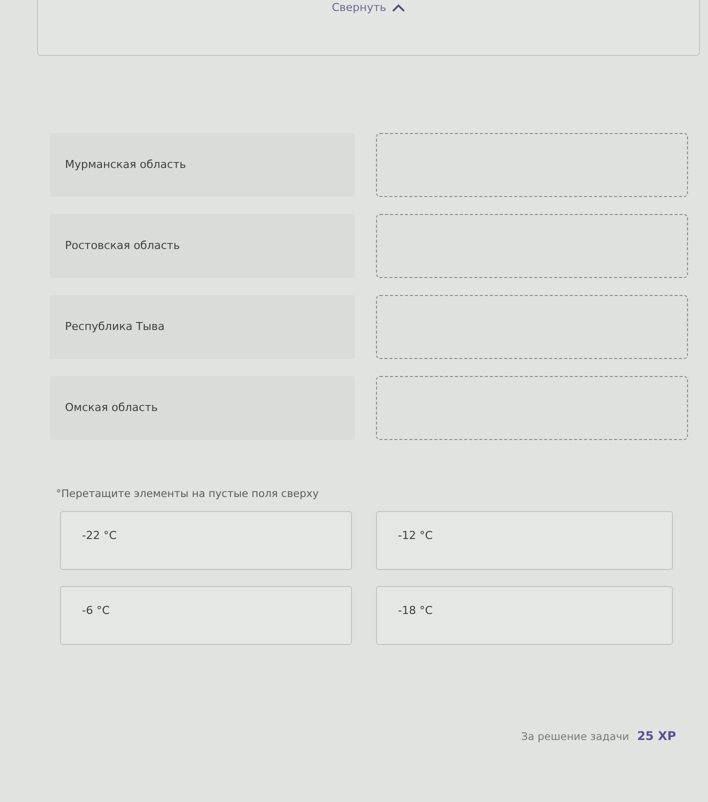 This screenshot has height=802, width=708. What do you see at coordinates (202, 327) in the screenshot?
I see `region-item: Республика Тыва` at bounding box center [202, 327].